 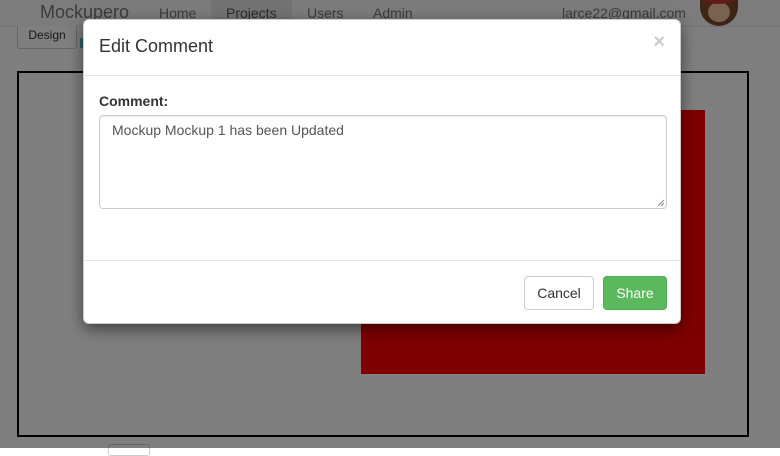 What do you see at coordinates (382, 48) in the screenshot?
I see `modal-header: Edit Comment ×` at bounding box center [382, 48].